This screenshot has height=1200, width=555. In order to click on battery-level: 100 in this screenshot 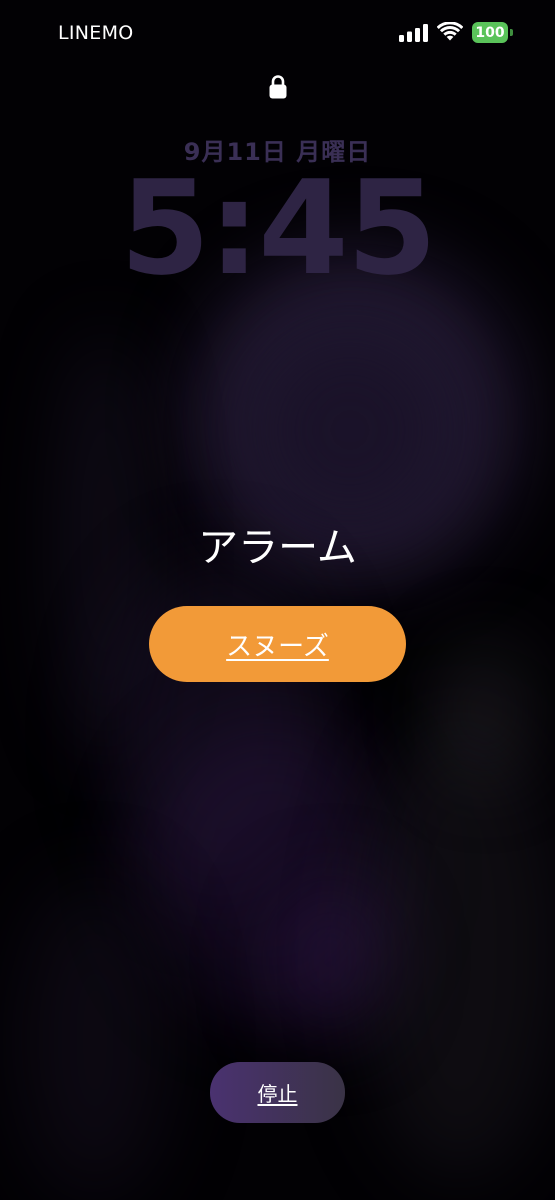, I will do `click(490, 32)`.